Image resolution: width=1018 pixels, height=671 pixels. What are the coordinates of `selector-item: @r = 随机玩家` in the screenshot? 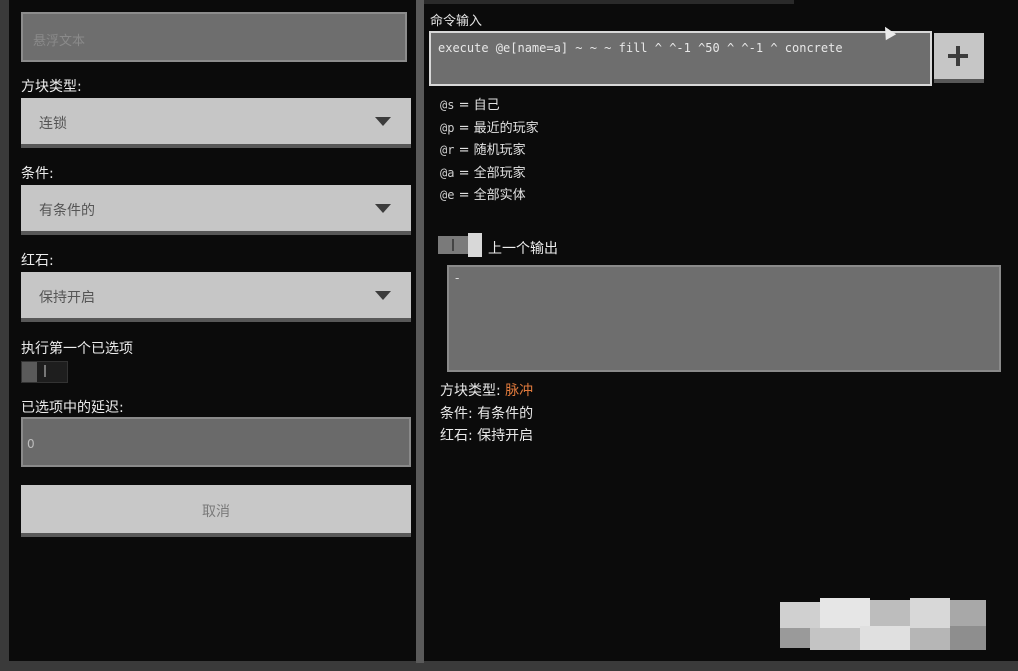 It's located at (483, 150).